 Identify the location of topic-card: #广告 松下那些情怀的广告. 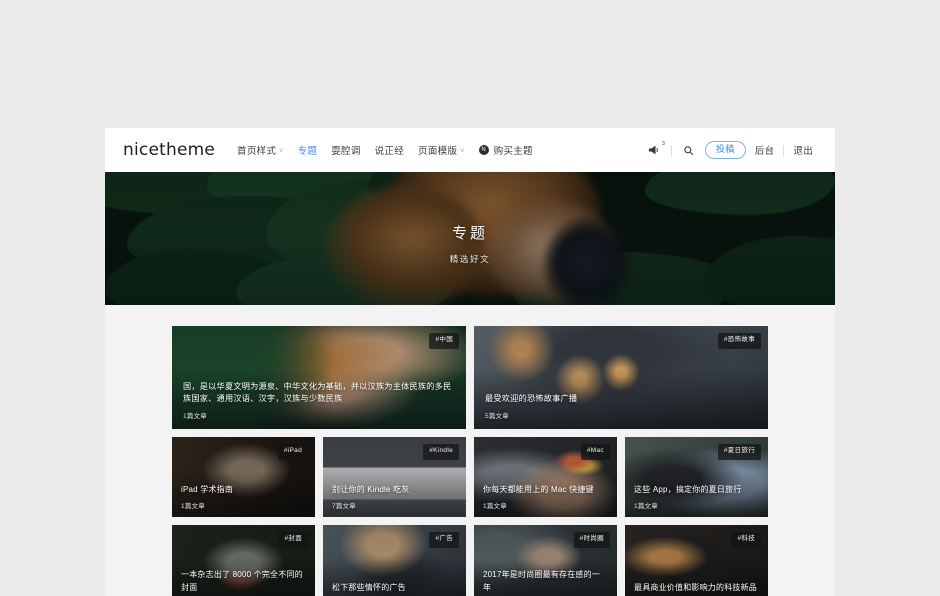
(394, 560).